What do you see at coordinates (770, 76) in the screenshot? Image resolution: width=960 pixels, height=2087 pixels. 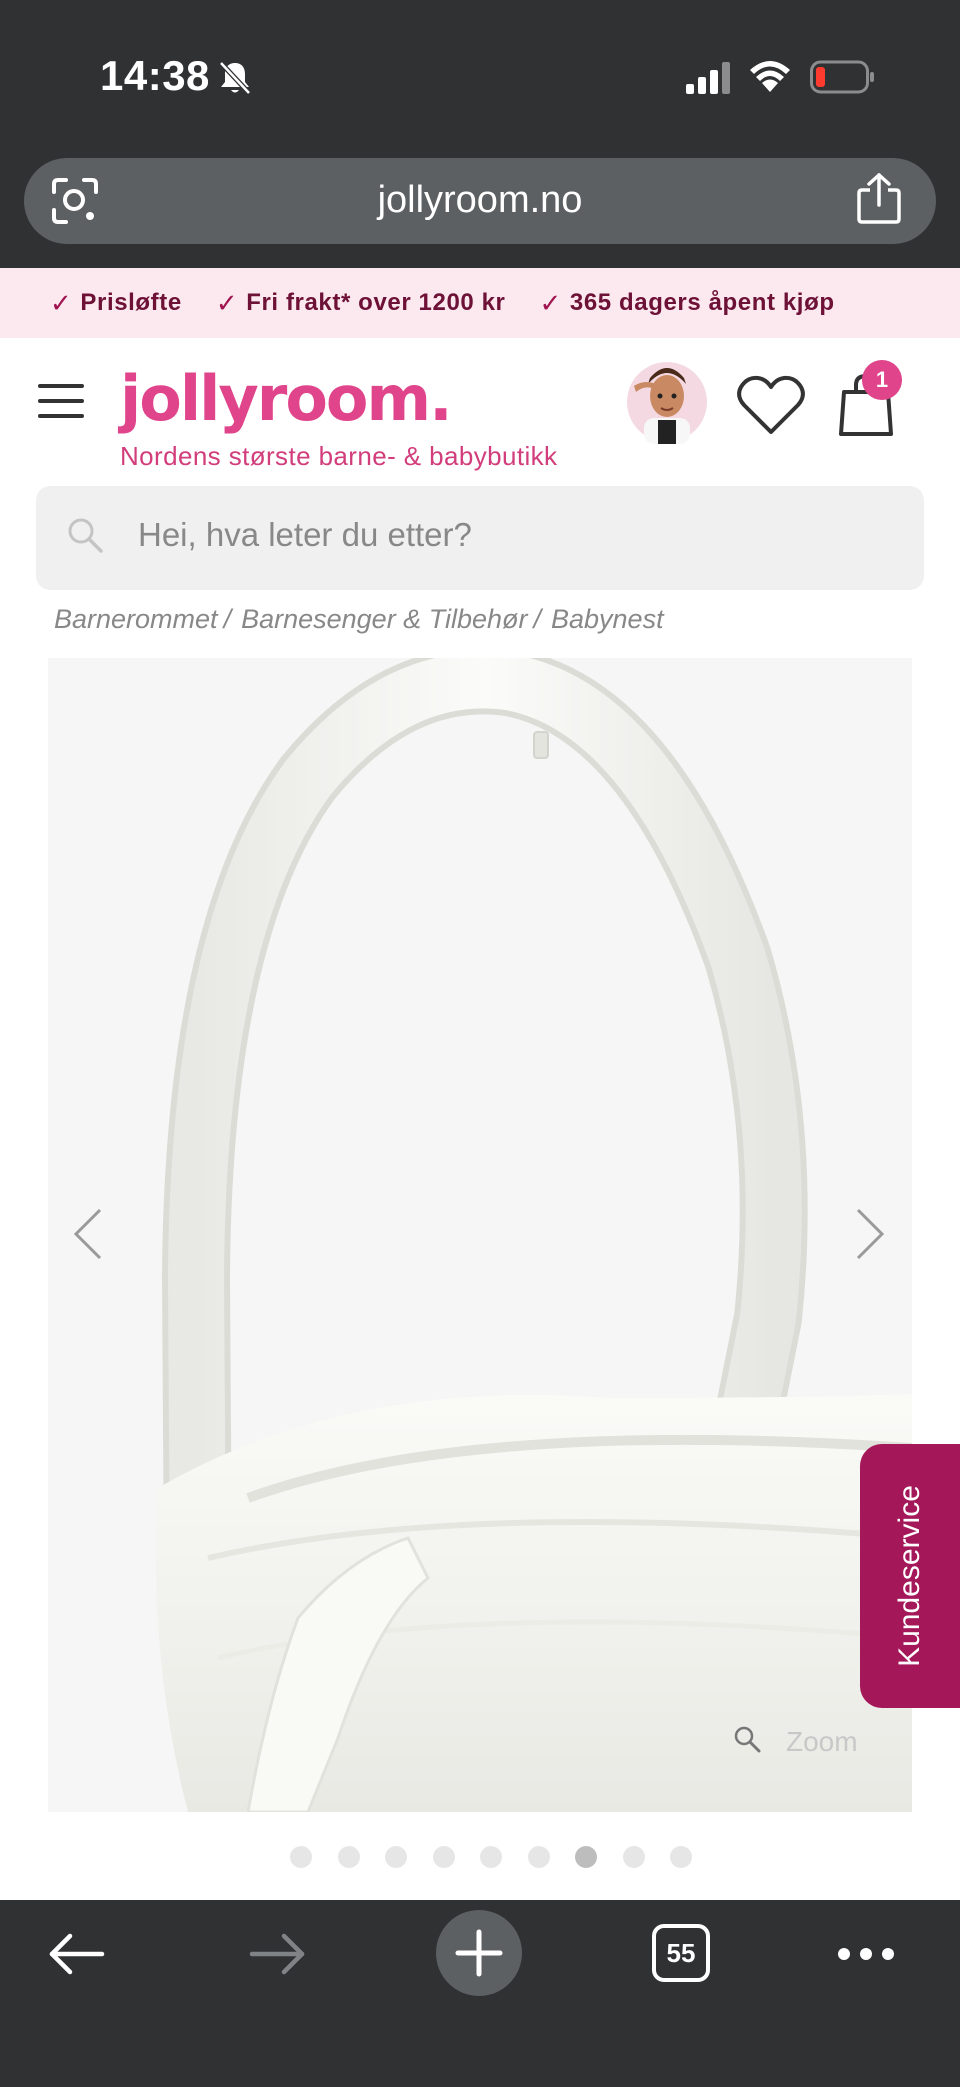 I see `wifi-icon` at bounding box center [770, 76].